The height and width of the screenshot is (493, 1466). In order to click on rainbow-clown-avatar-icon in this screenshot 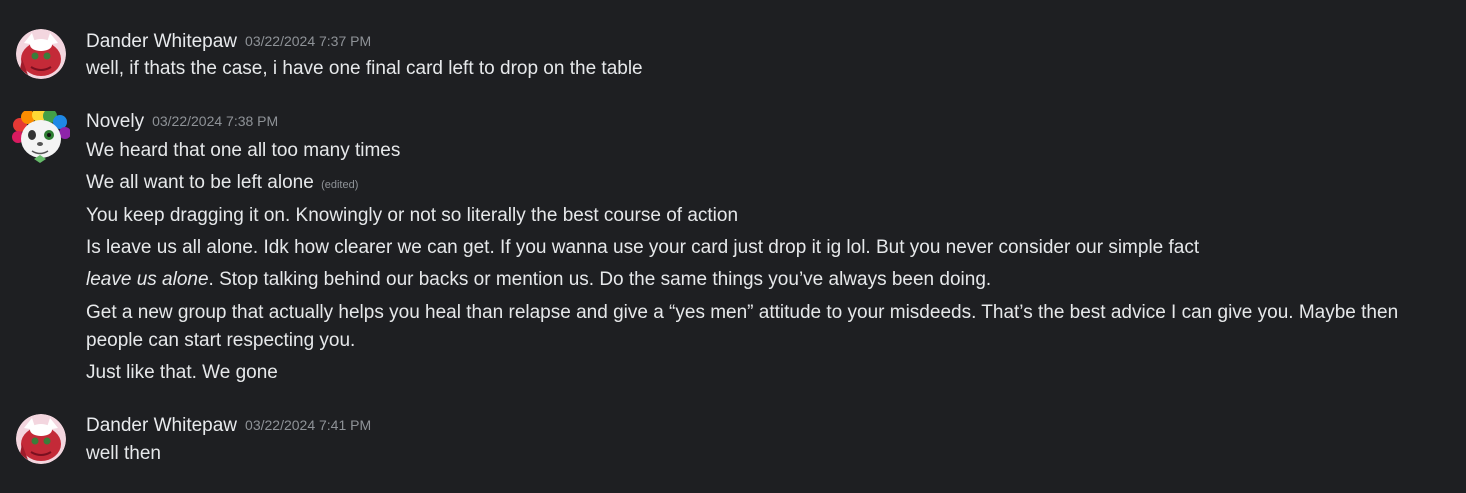, I will do `click(41, 137)`.